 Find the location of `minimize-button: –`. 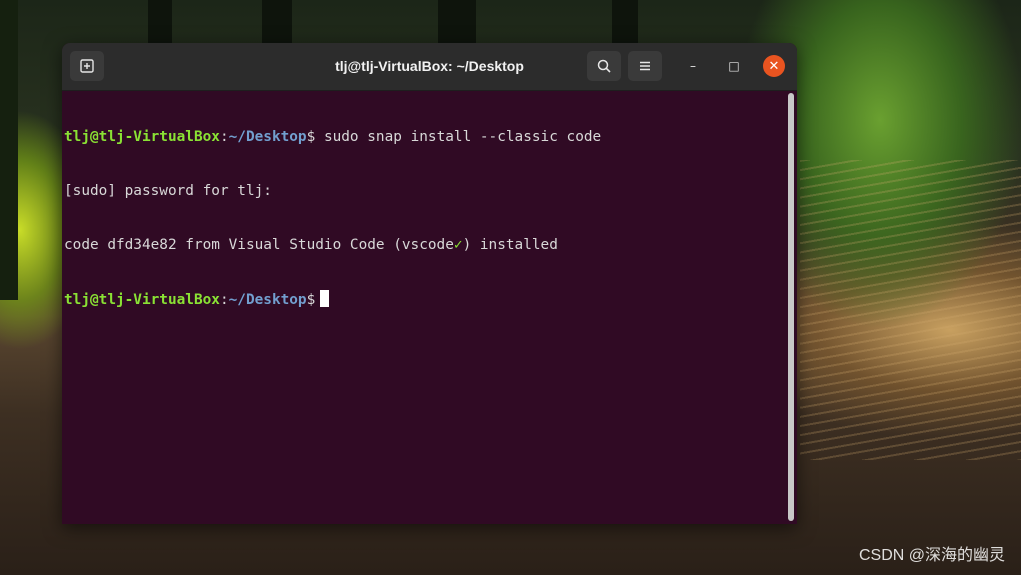

minimize-button: – is located at coordinates (693, 66).